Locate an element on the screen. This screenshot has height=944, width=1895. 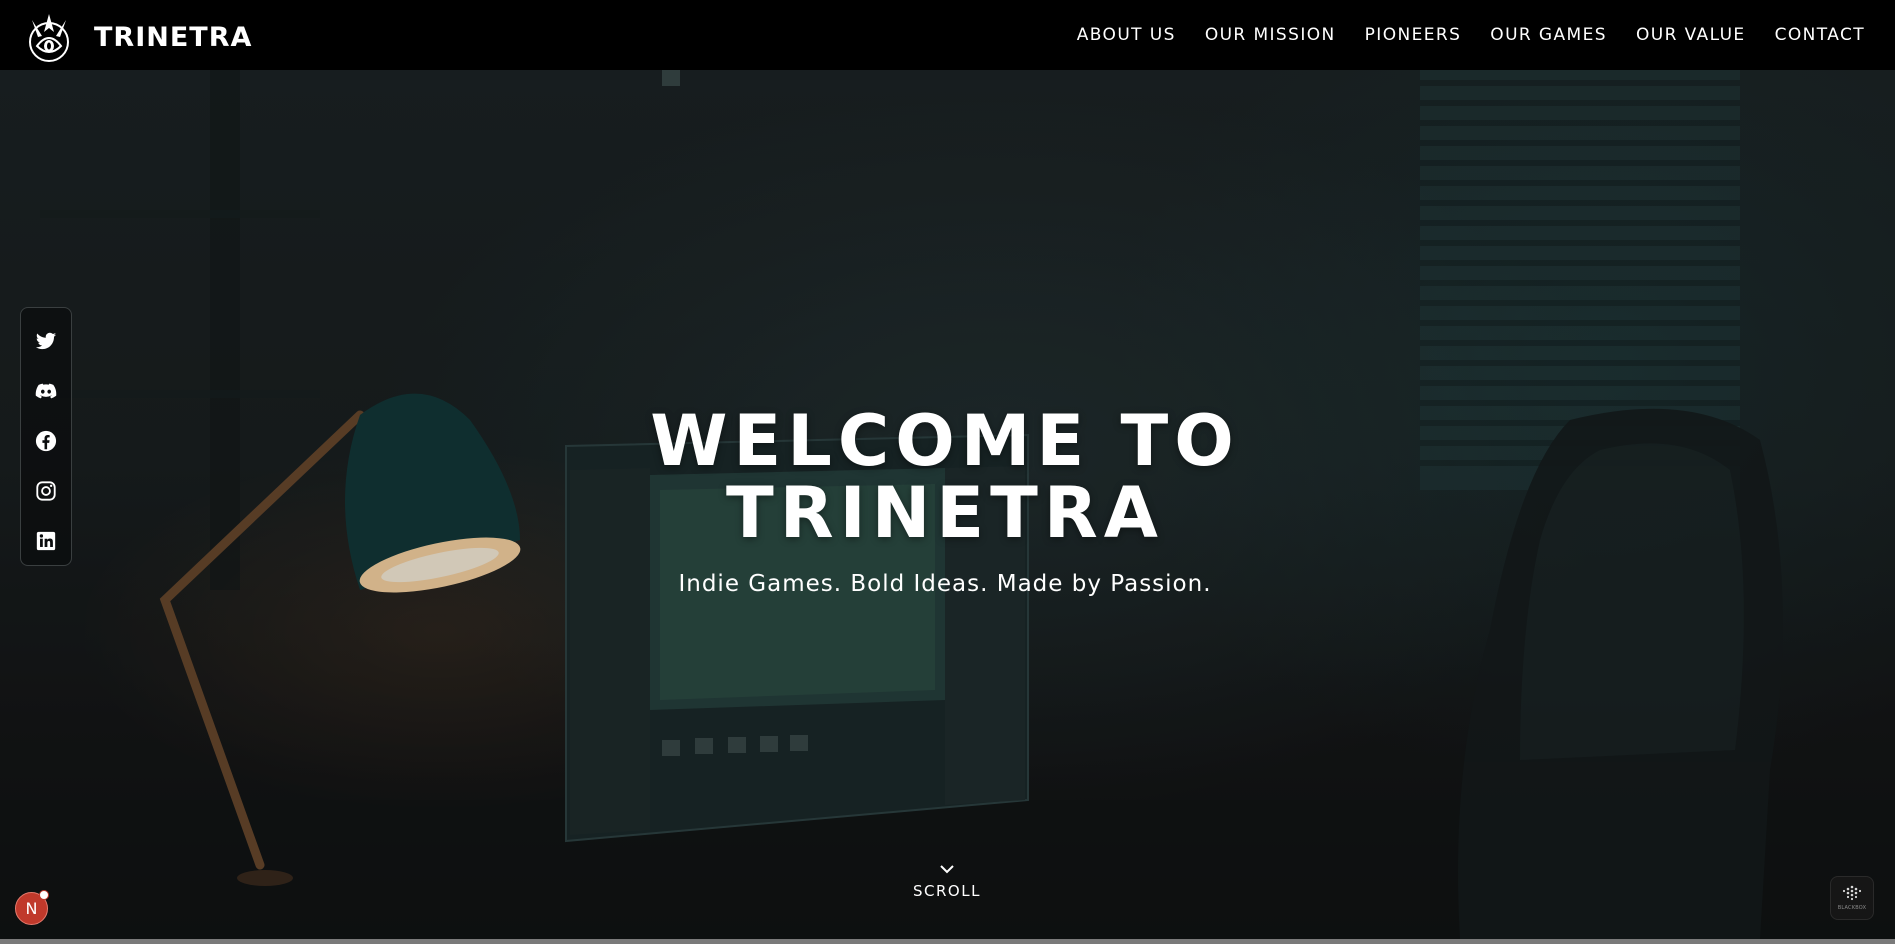
hero-title: WELCOME TO TRINETRA is located at coordinates (945, 477).